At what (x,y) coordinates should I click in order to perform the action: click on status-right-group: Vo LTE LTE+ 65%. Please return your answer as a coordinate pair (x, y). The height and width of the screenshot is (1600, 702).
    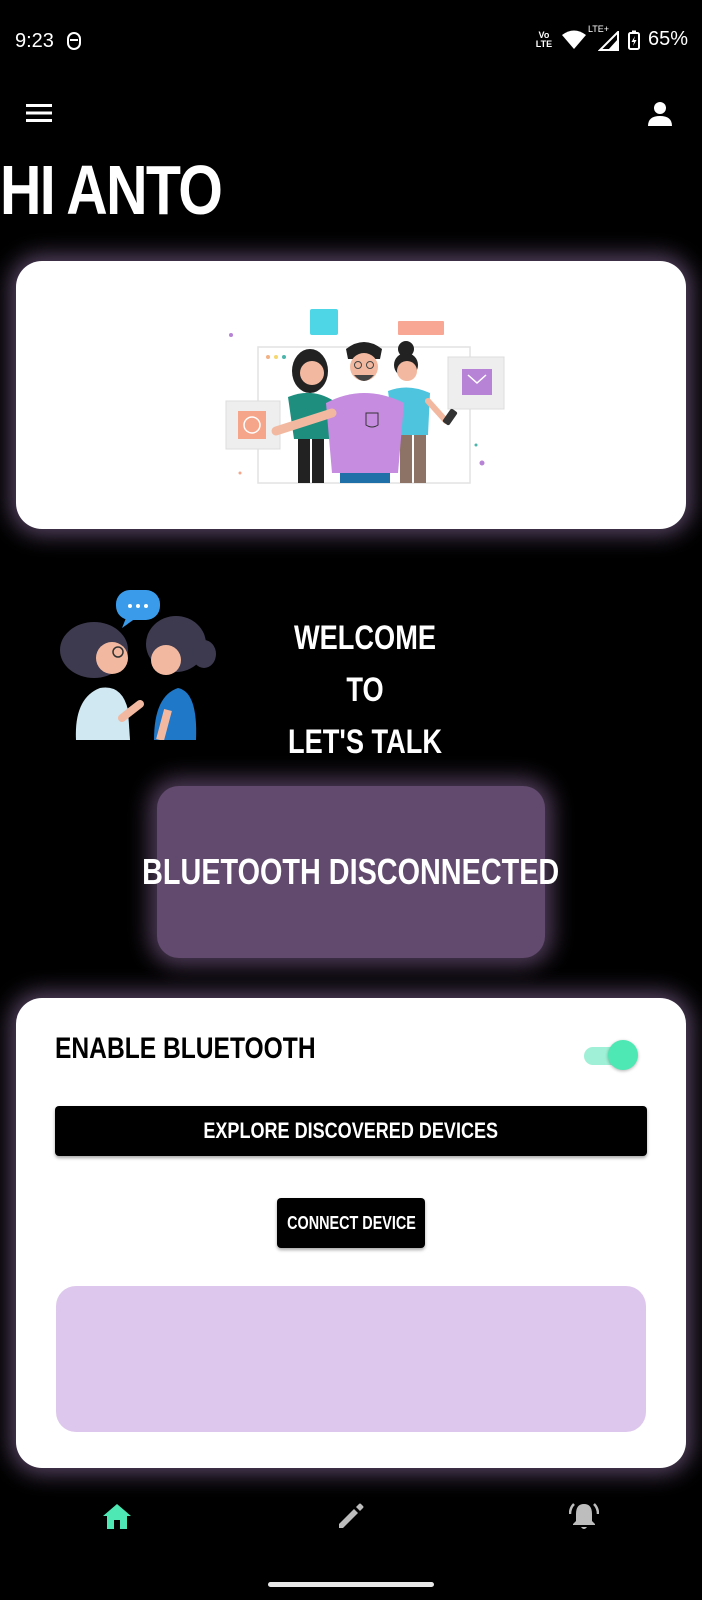
    Looking at the image, I should click on (611, 37).